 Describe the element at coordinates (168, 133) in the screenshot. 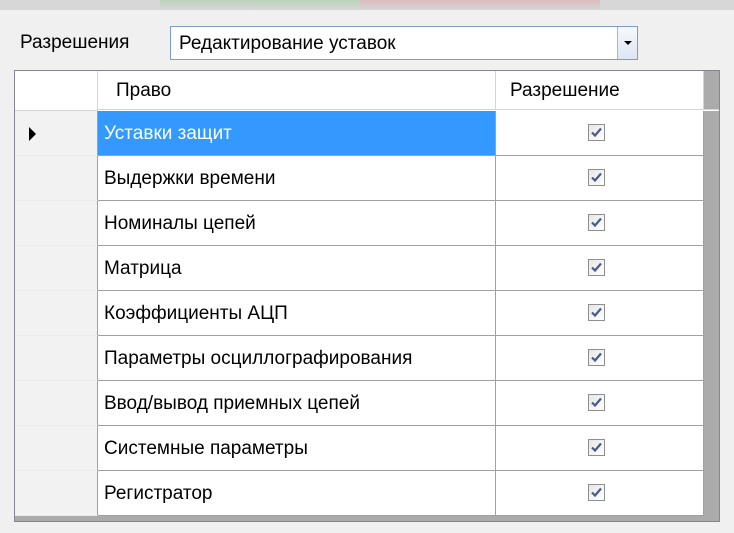

I see `right-name-text: Уставки защит` at that location.